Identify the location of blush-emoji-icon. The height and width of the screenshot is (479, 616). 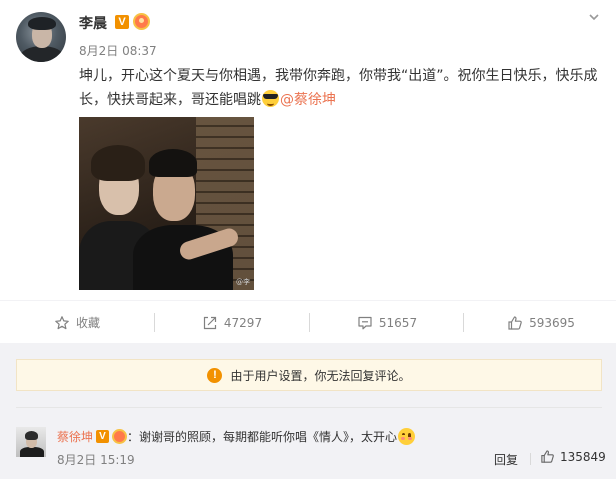
(407, 436).